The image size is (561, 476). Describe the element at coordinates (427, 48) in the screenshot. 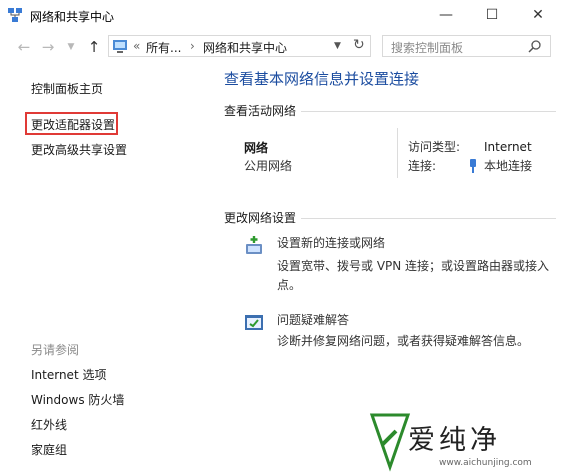

I see `search-placeholder: 搜索控制面板` at that location.